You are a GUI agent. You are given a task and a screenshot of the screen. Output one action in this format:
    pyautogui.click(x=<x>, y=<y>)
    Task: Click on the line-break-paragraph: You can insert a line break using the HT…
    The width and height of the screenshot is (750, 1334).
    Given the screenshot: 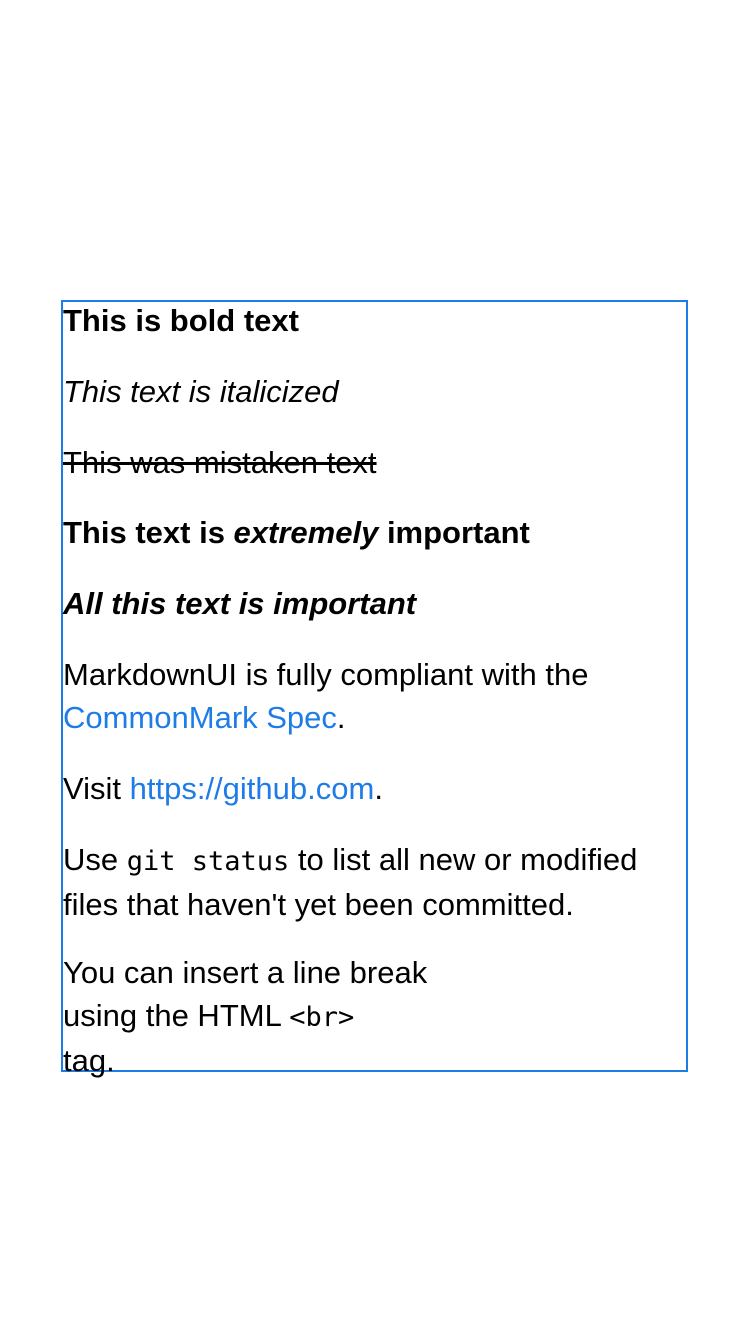 What is the action you would take?
    pyautogui.click(x=374, y=1016)
    